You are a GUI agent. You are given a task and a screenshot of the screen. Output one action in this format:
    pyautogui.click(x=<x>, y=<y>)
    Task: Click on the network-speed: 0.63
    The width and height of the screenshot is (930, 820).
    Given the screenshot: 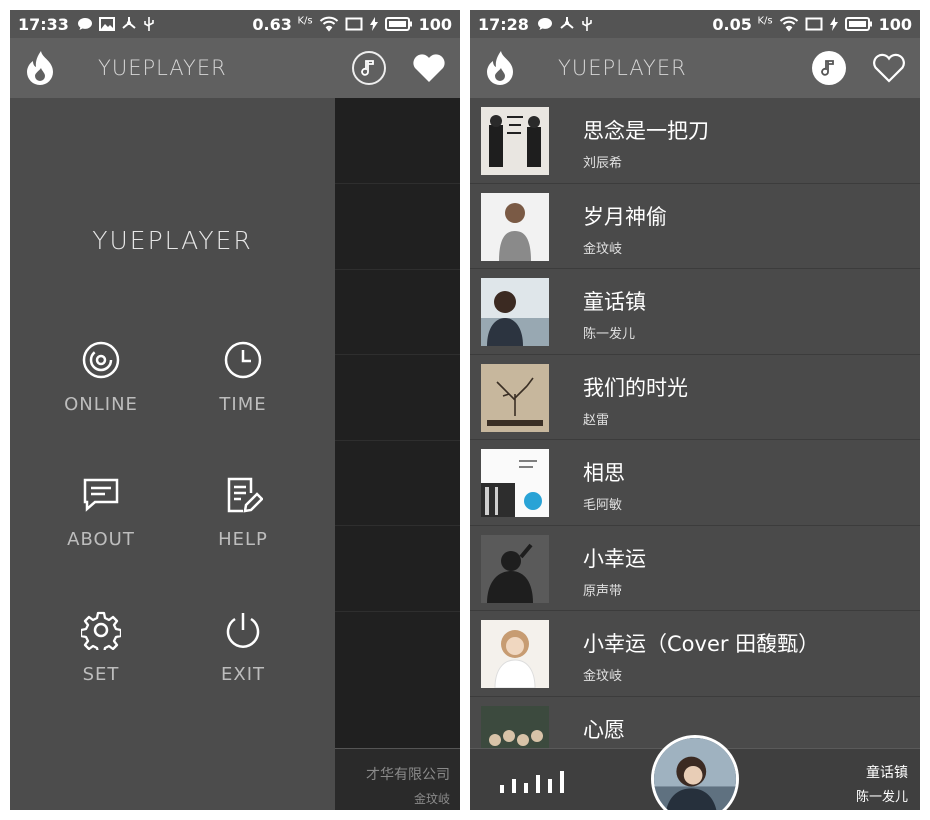 What is the action you would take?
    pyautogui.click(x=272, y=24)
    